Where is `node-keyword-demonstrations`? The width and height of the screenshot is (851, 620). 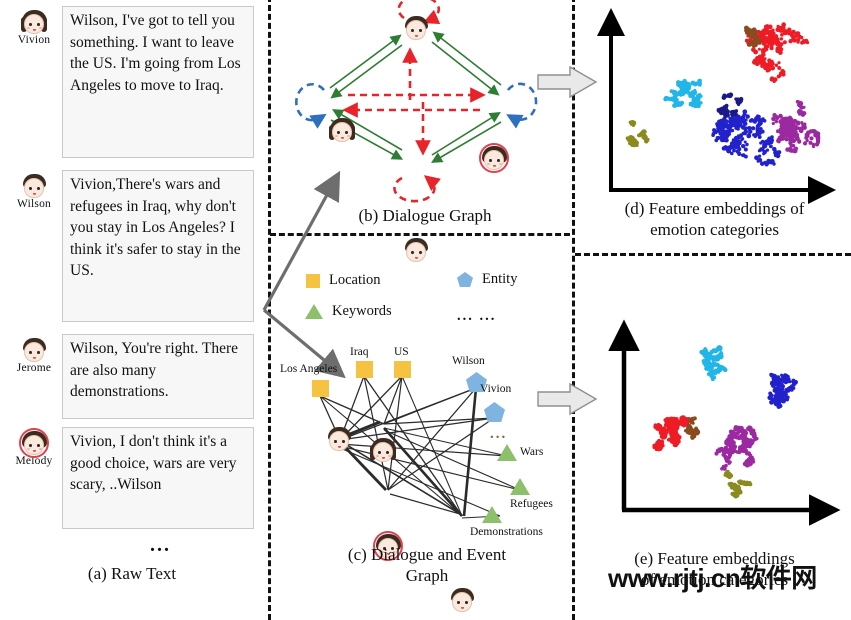 node-keyword-demonstrations is located at coordinates (492, 514).